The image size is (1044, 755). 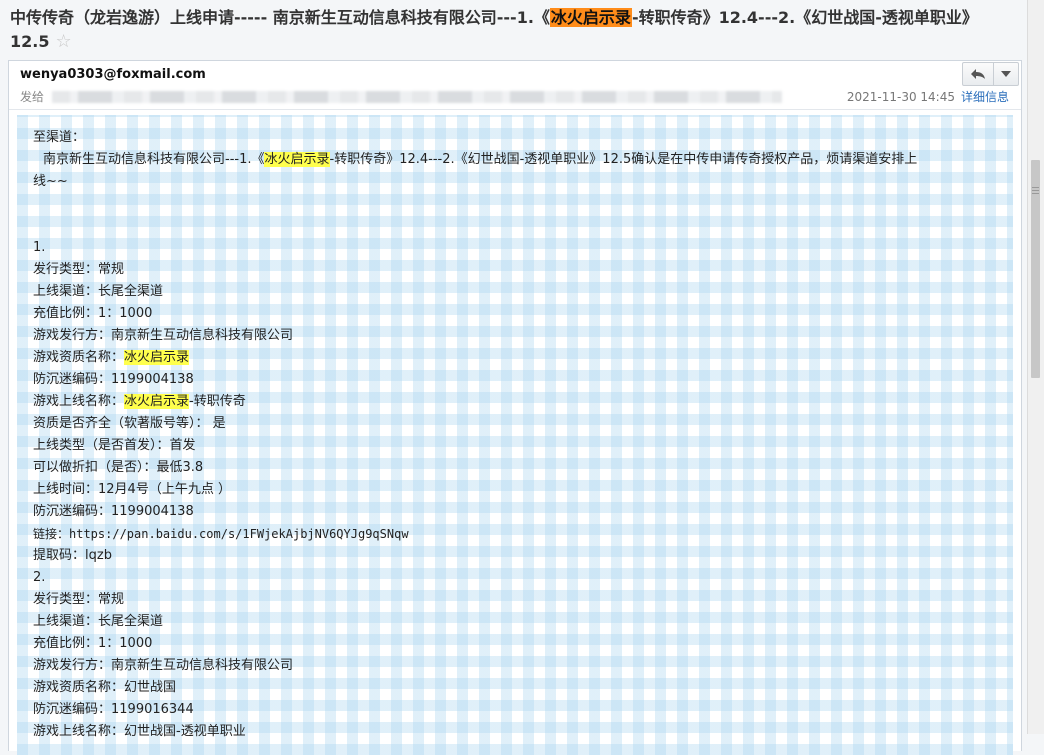 I want to click on greeting: 至渠道：, so click(x=59, y=137).